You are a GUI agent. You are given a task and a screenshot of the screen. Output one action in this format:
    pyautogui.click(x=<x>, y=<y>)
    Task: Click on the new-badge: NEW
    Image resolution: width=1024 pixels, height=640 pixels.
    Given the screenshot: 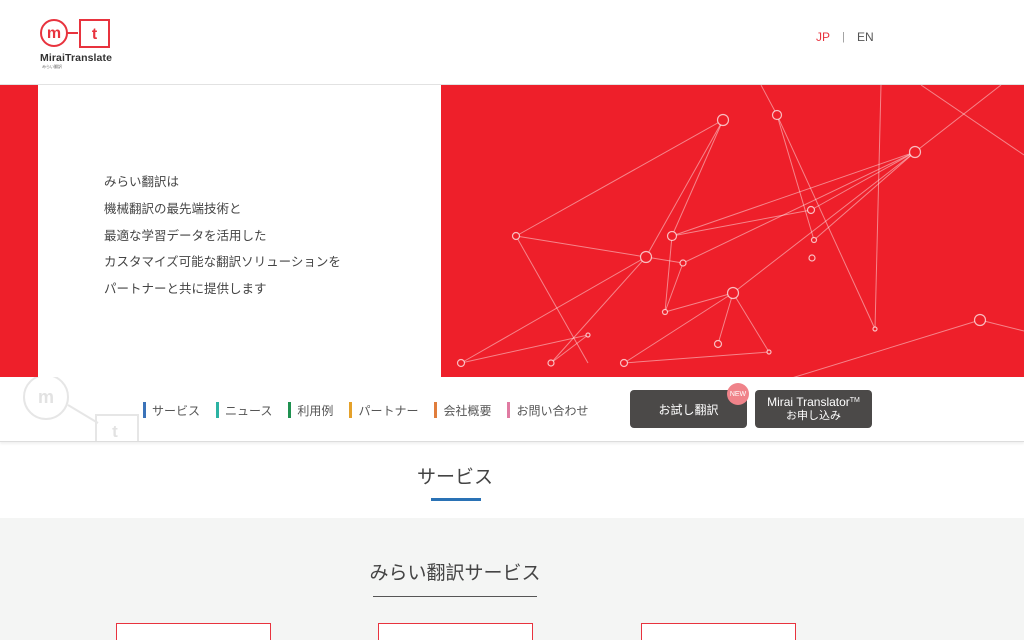 What is the action you would take?
    pyautogui.click(x=738, y=394)
    